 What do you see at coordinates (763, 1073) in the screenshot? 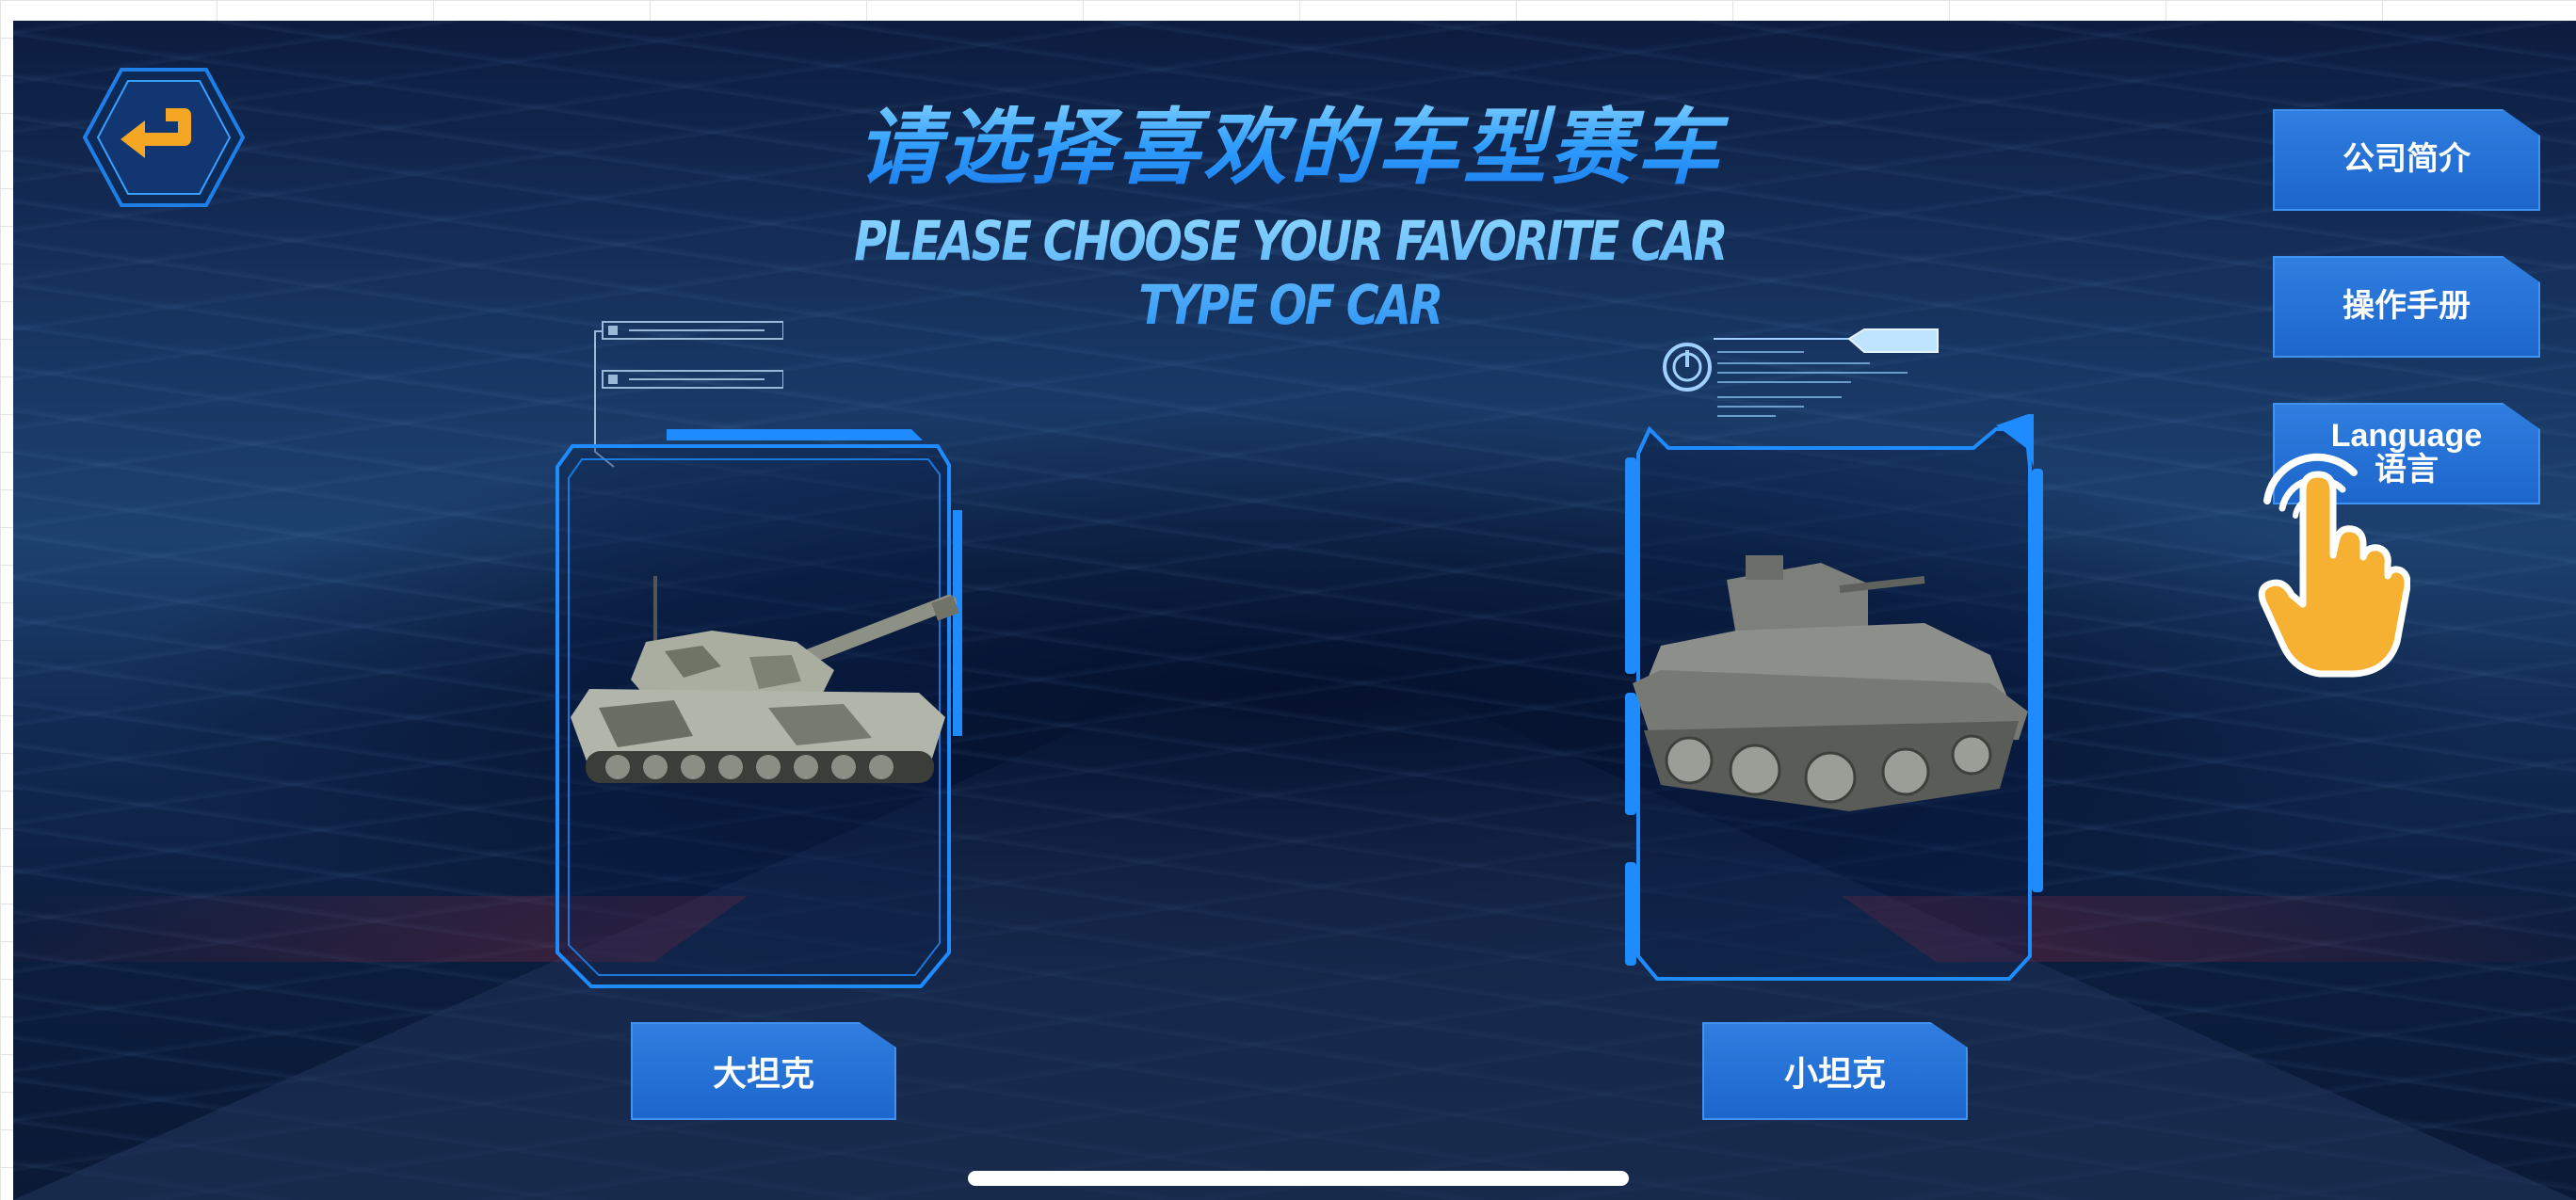
I see `big-tank-label: 大坦克` at bounding box center [763, 1073].